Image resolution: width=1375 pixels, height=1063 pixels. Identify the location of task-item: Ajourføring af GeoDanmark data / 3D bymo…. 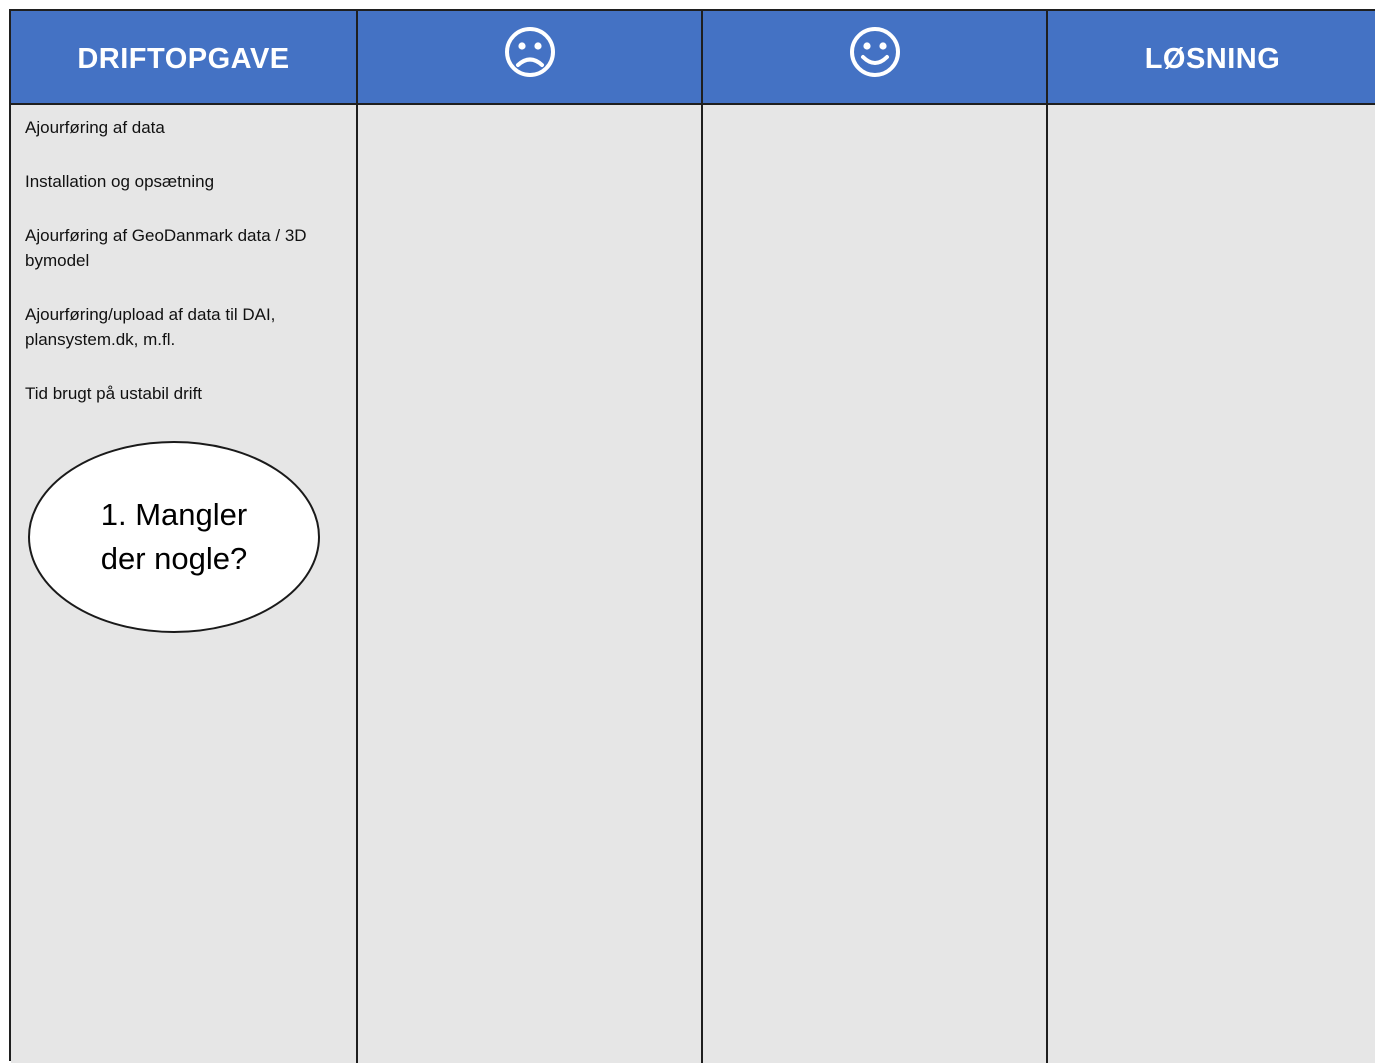
(166, 248).